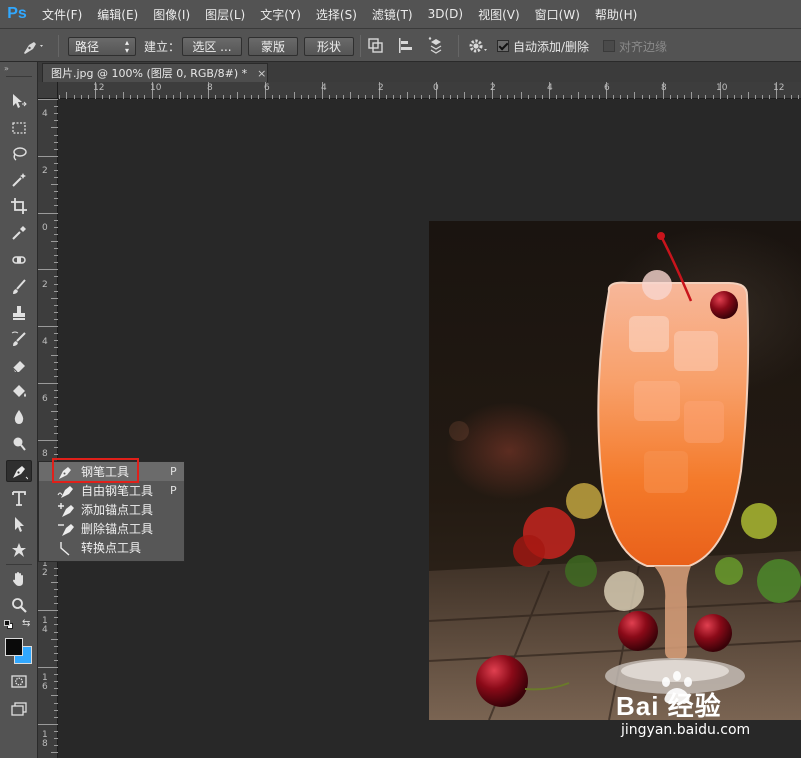 Image resolution: width=801 pixels, height=758 pixels. Describe the element at coordinates (19, 206) in the screenshot. I see `crop-tool` at that location.